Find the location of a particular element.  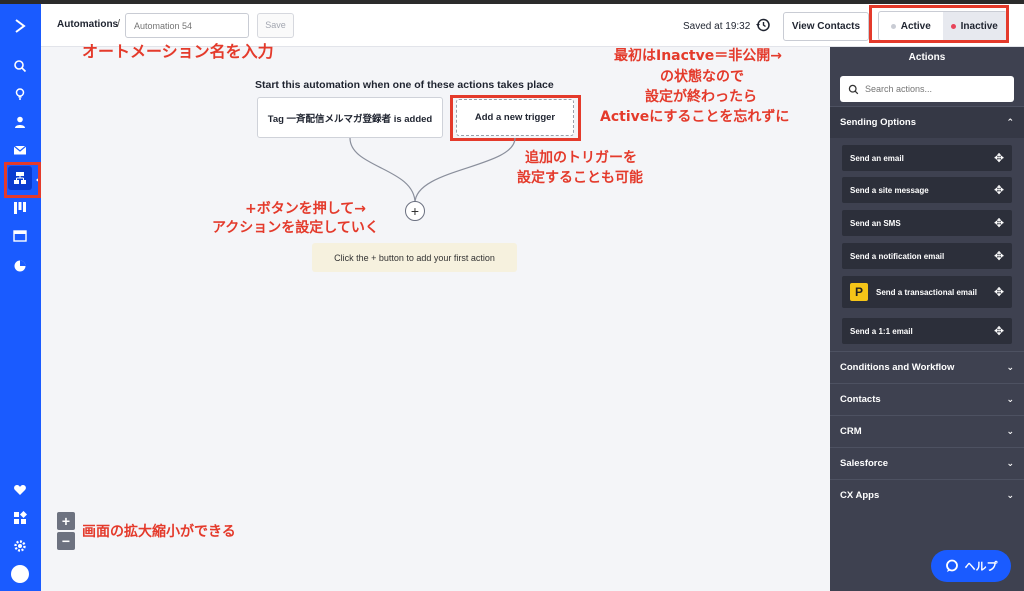

section-label: CRM is located at coordinates (851, 431).